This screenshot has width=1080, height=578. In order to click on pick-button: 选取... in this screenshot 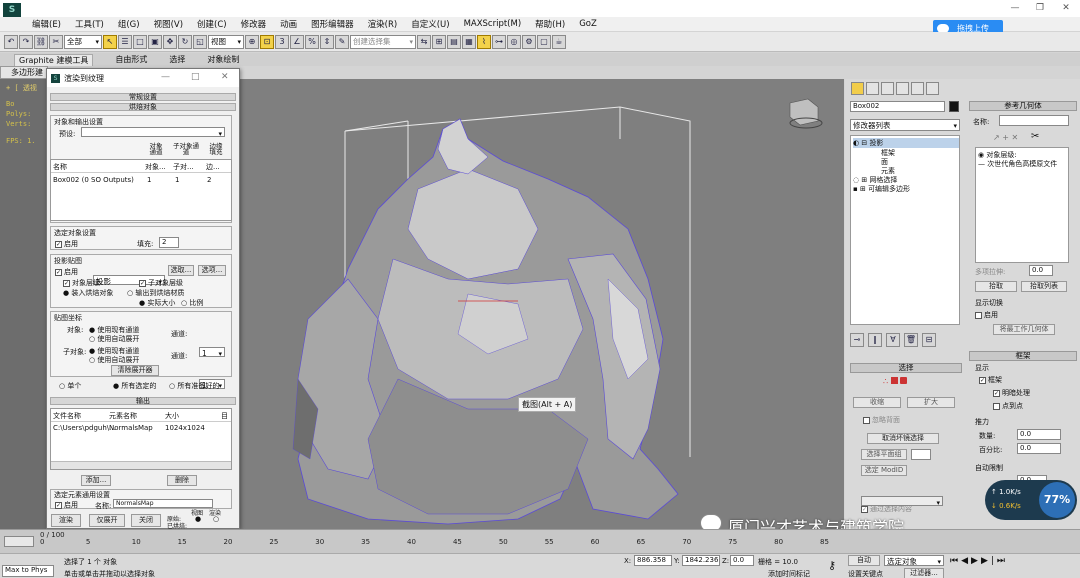, I will do `click(181, 270)`.